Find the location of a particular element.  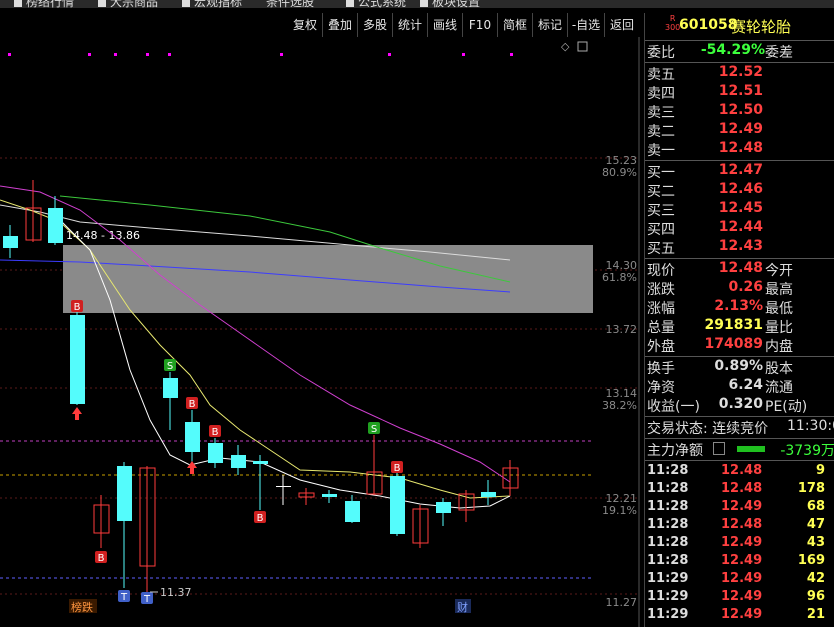

stat-row: 收益(一) 0.320 PE(动) is located at coordinates (727, 405).